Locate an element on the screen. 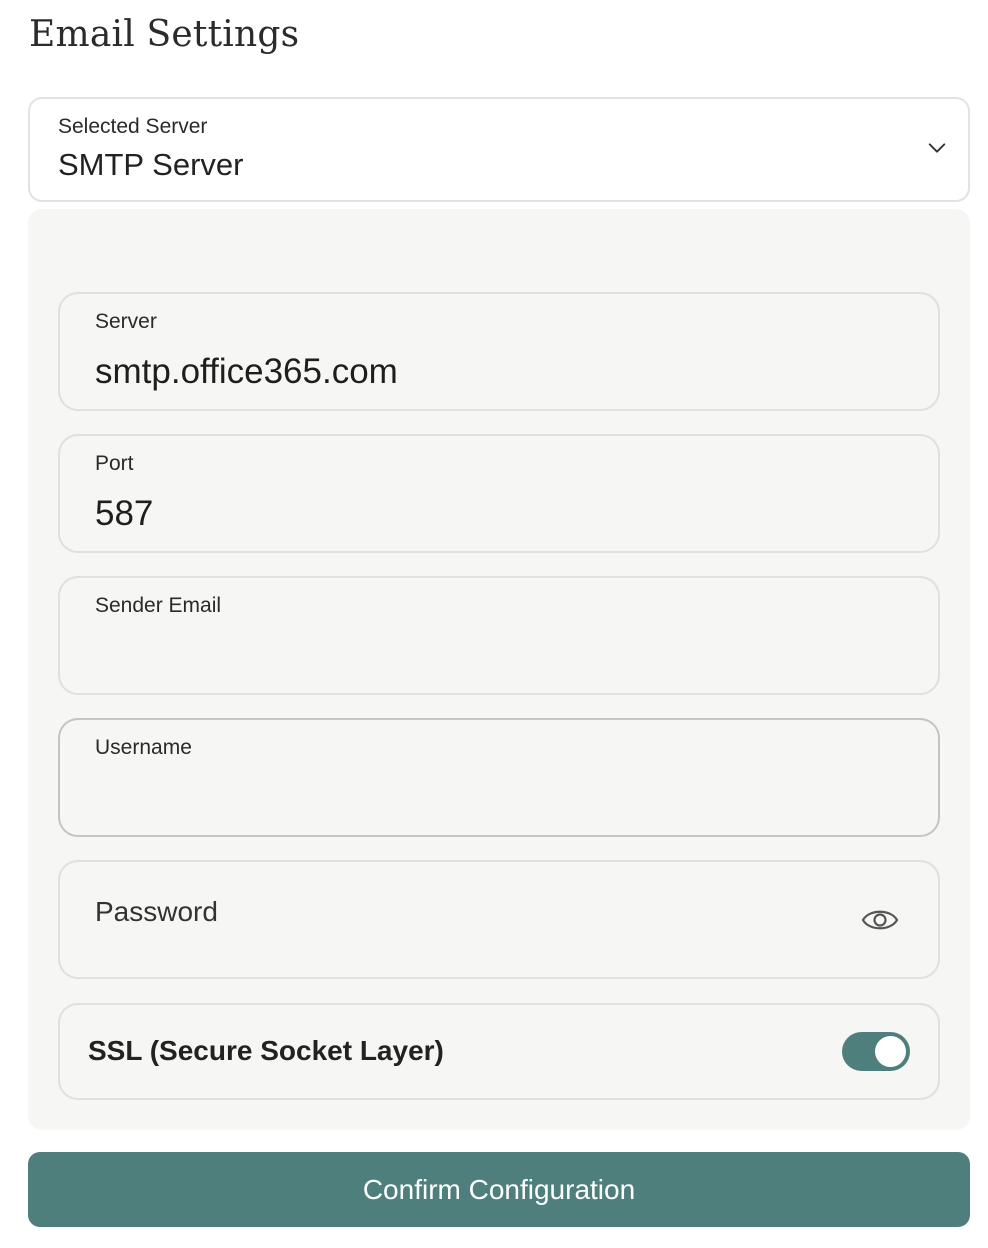  sender-email-field-label: Sender Email is located at coordinates (158, 605).